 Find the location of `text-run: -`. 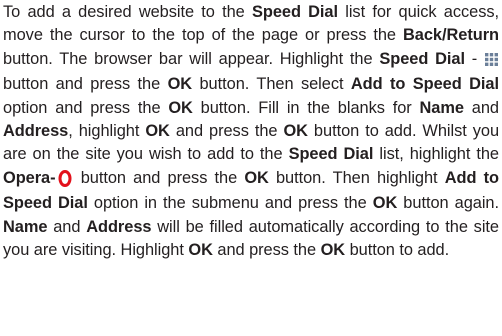

text-run: - is located at coordinates (474, 58).